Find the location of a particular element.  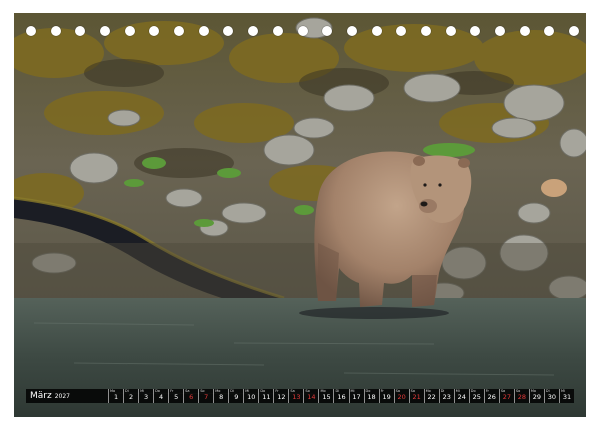

calendar-month-title: März 2027 is located at coordinates (67, 396).